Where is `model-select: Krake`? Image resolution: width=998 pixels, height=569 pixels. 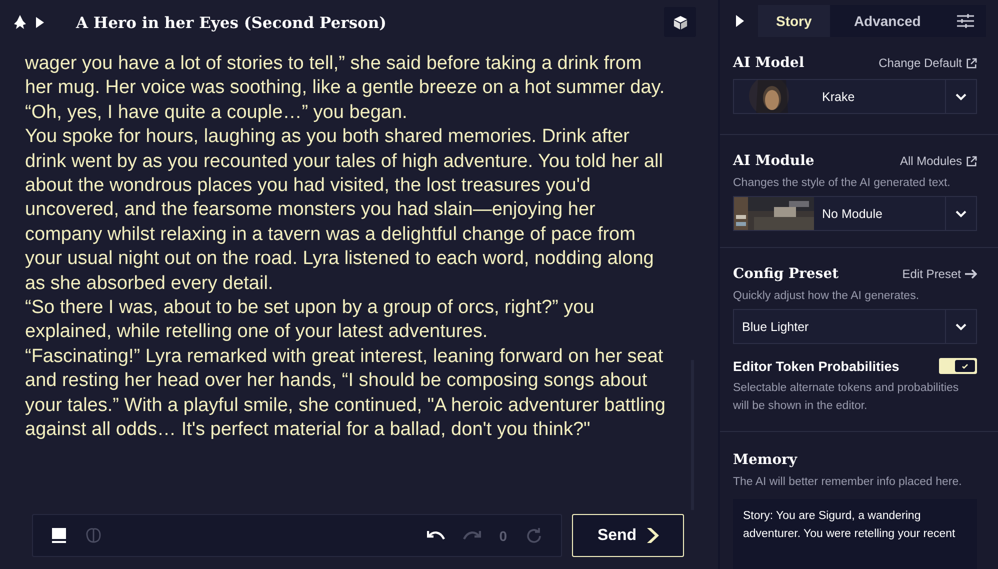
model-select: Krake is located at coordinates (855, 96).